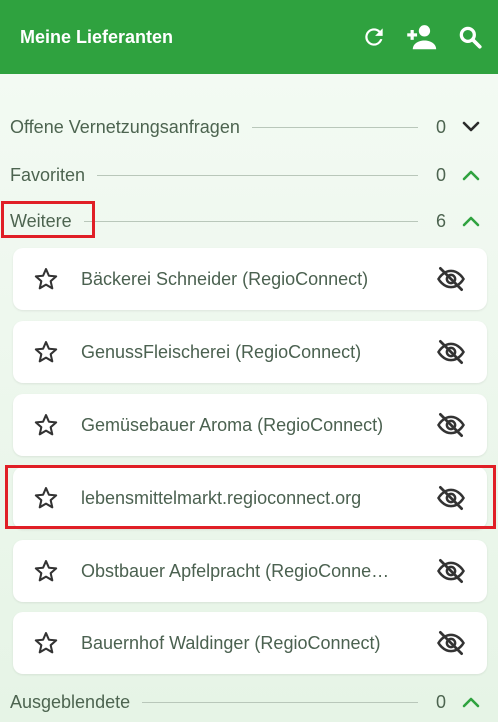  I want to click on section-label: Weitere, so click(41, 220).